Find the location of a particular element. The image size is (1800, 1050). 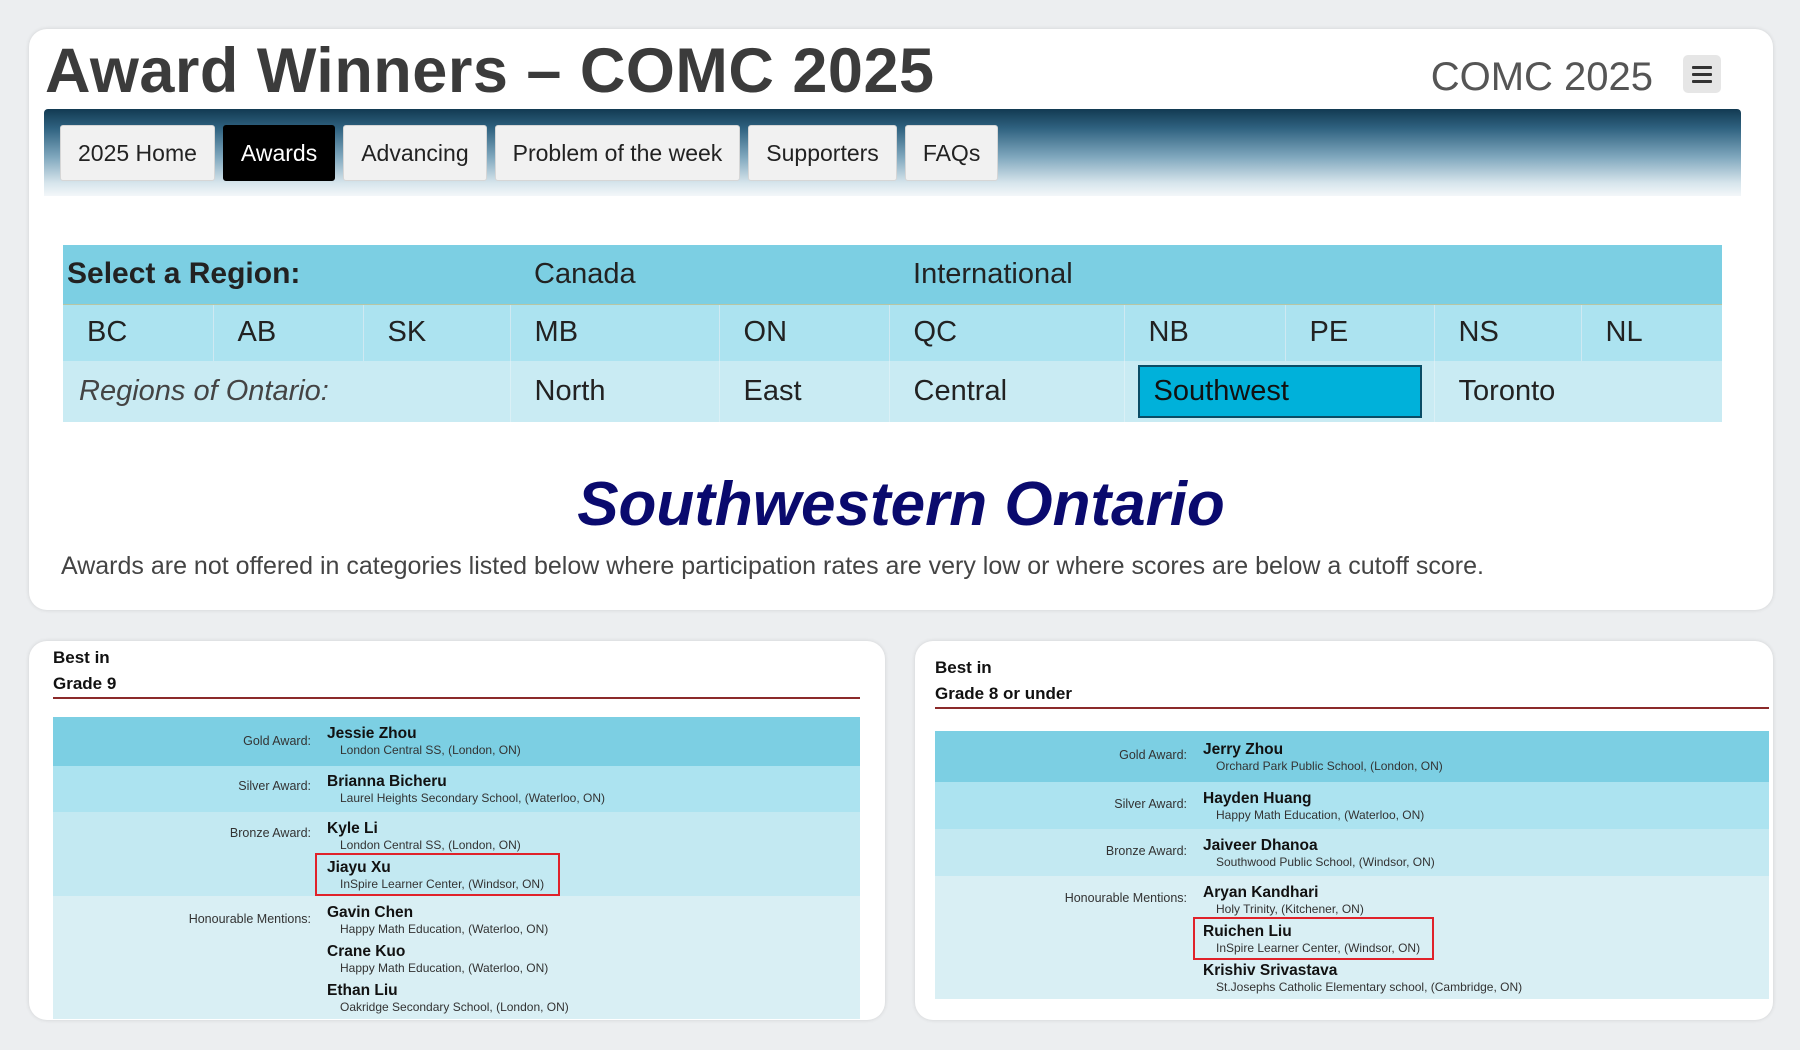

winner-name: Kyle Li is located at coordinates (352, 828).